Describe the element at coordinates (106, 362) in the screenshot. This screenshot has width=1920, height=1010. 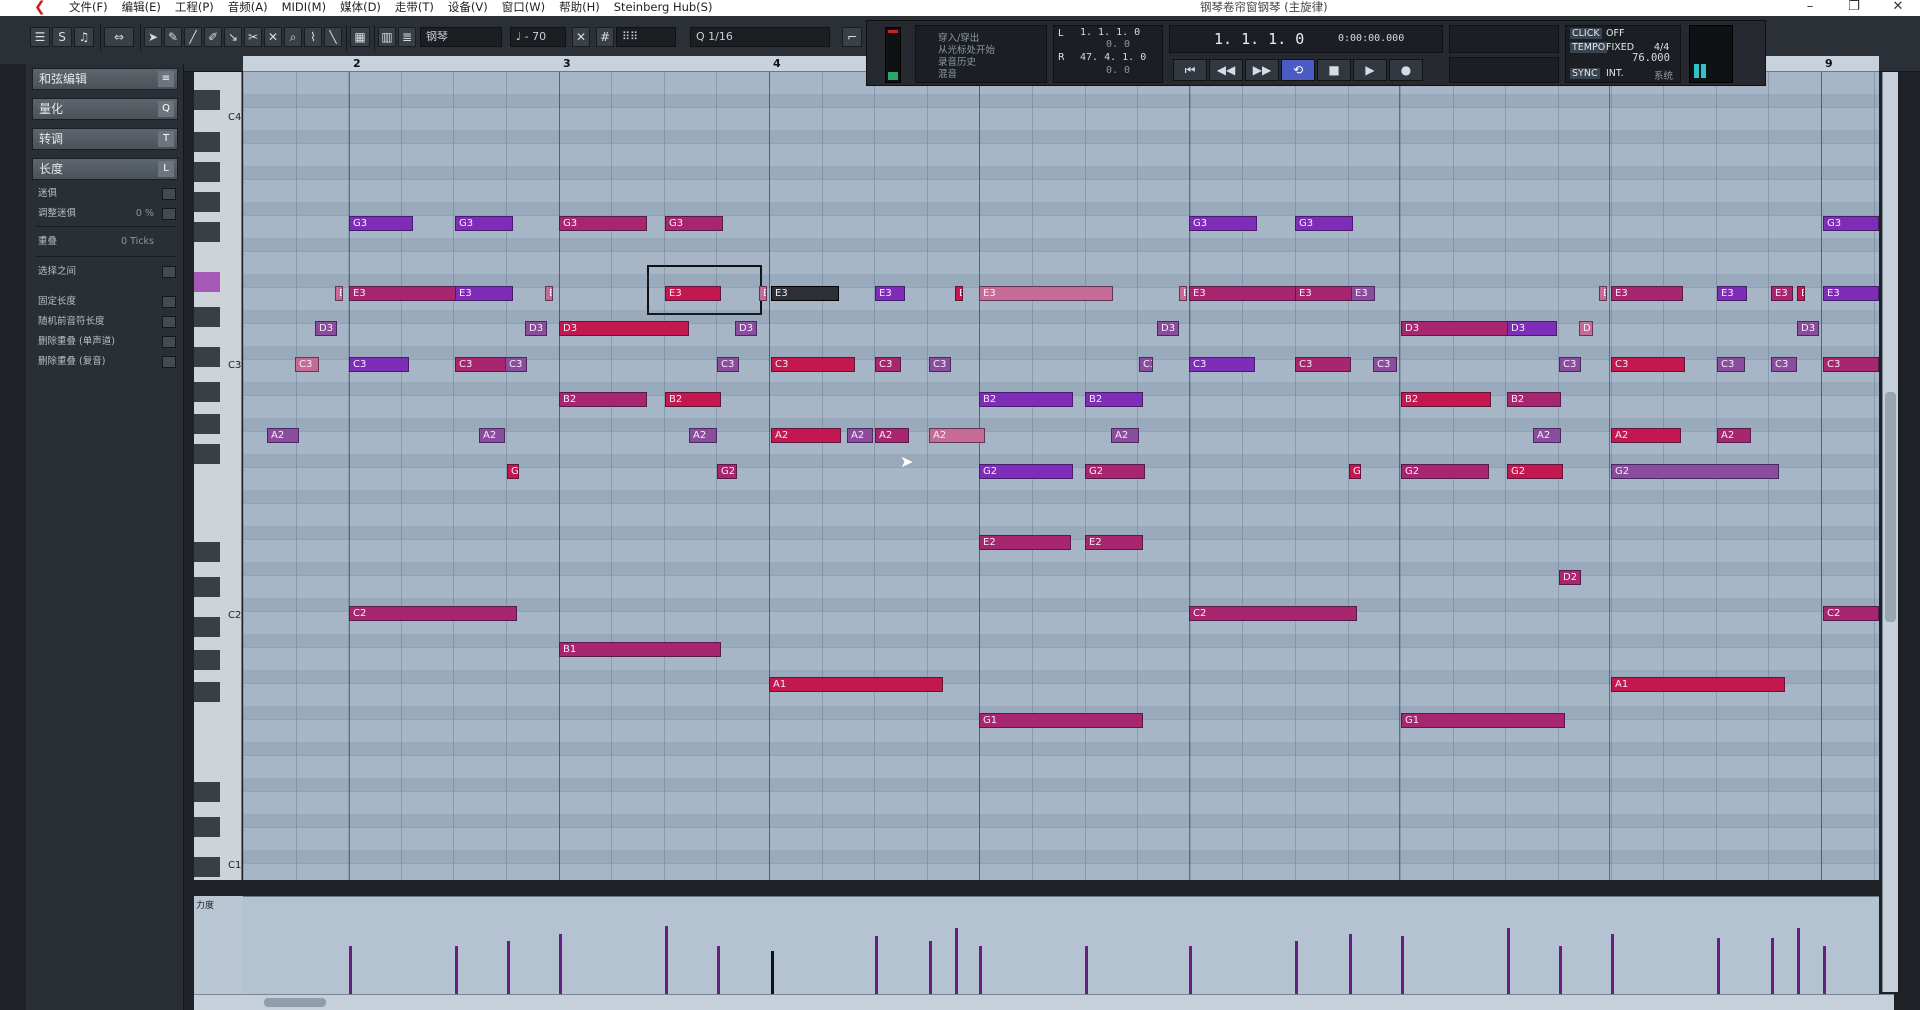
I see `delete-overlap-poly-row: 删除重叠 (复音)` at that location.